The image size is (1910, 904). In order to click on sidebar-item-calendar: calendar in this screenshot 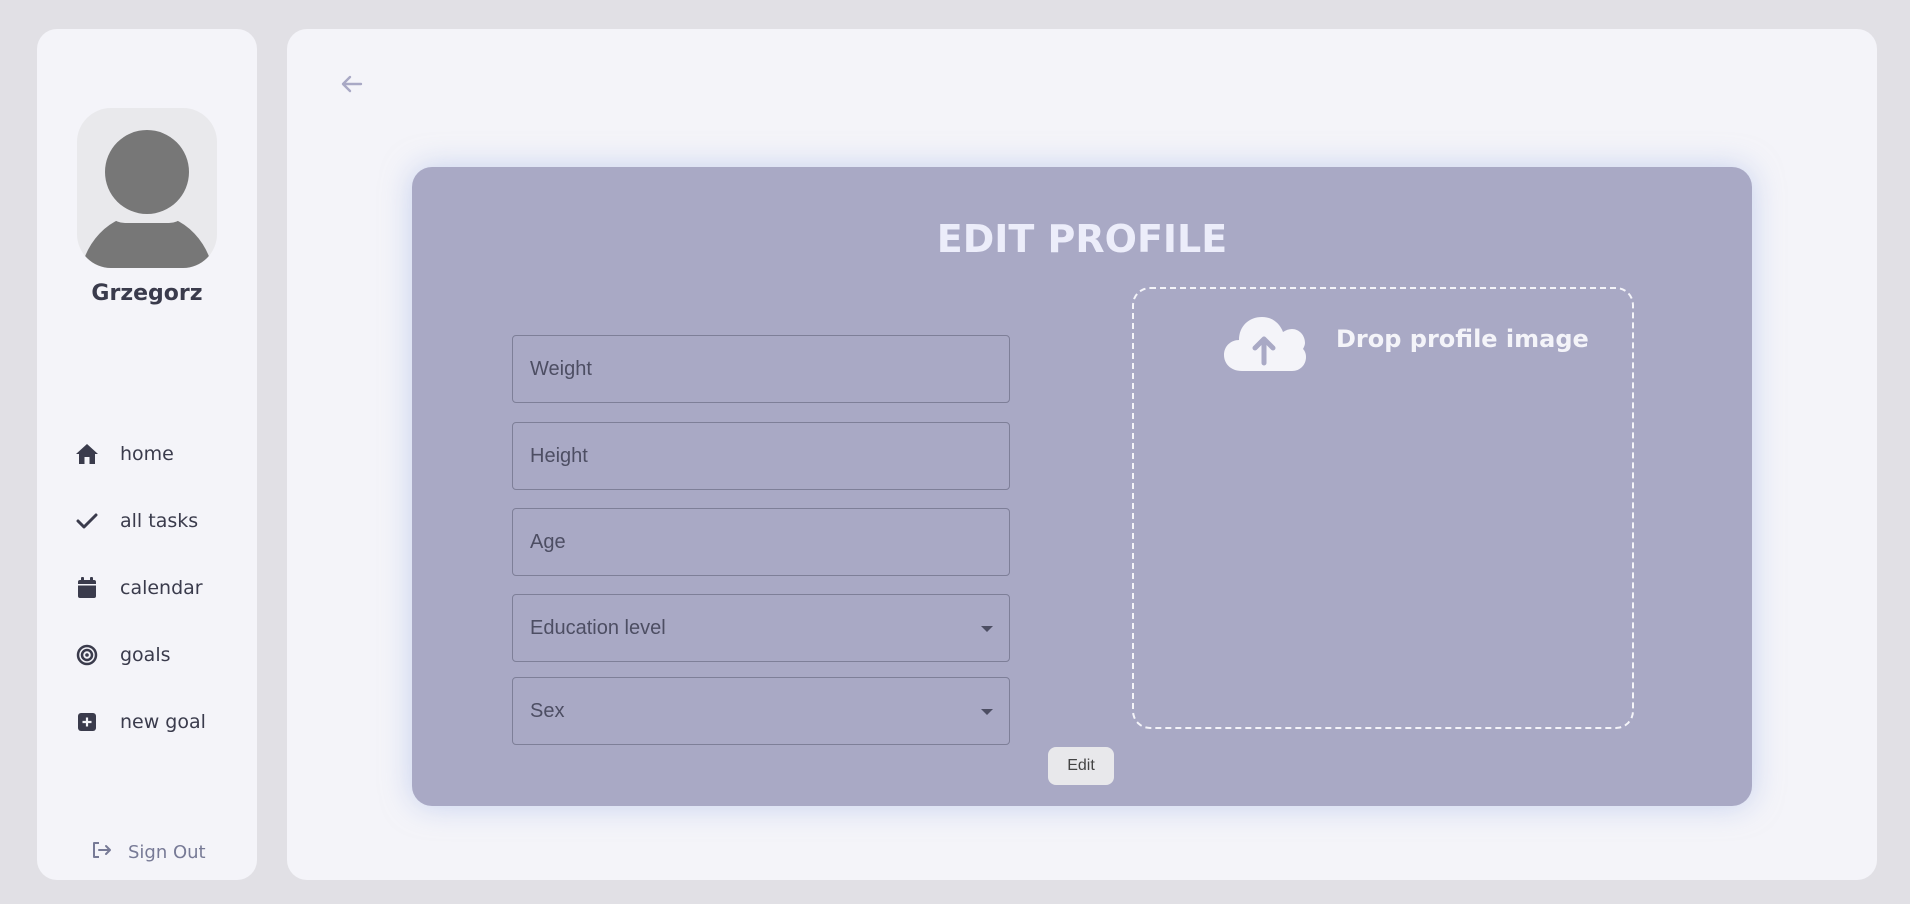, I will do `click(159, 588)`.